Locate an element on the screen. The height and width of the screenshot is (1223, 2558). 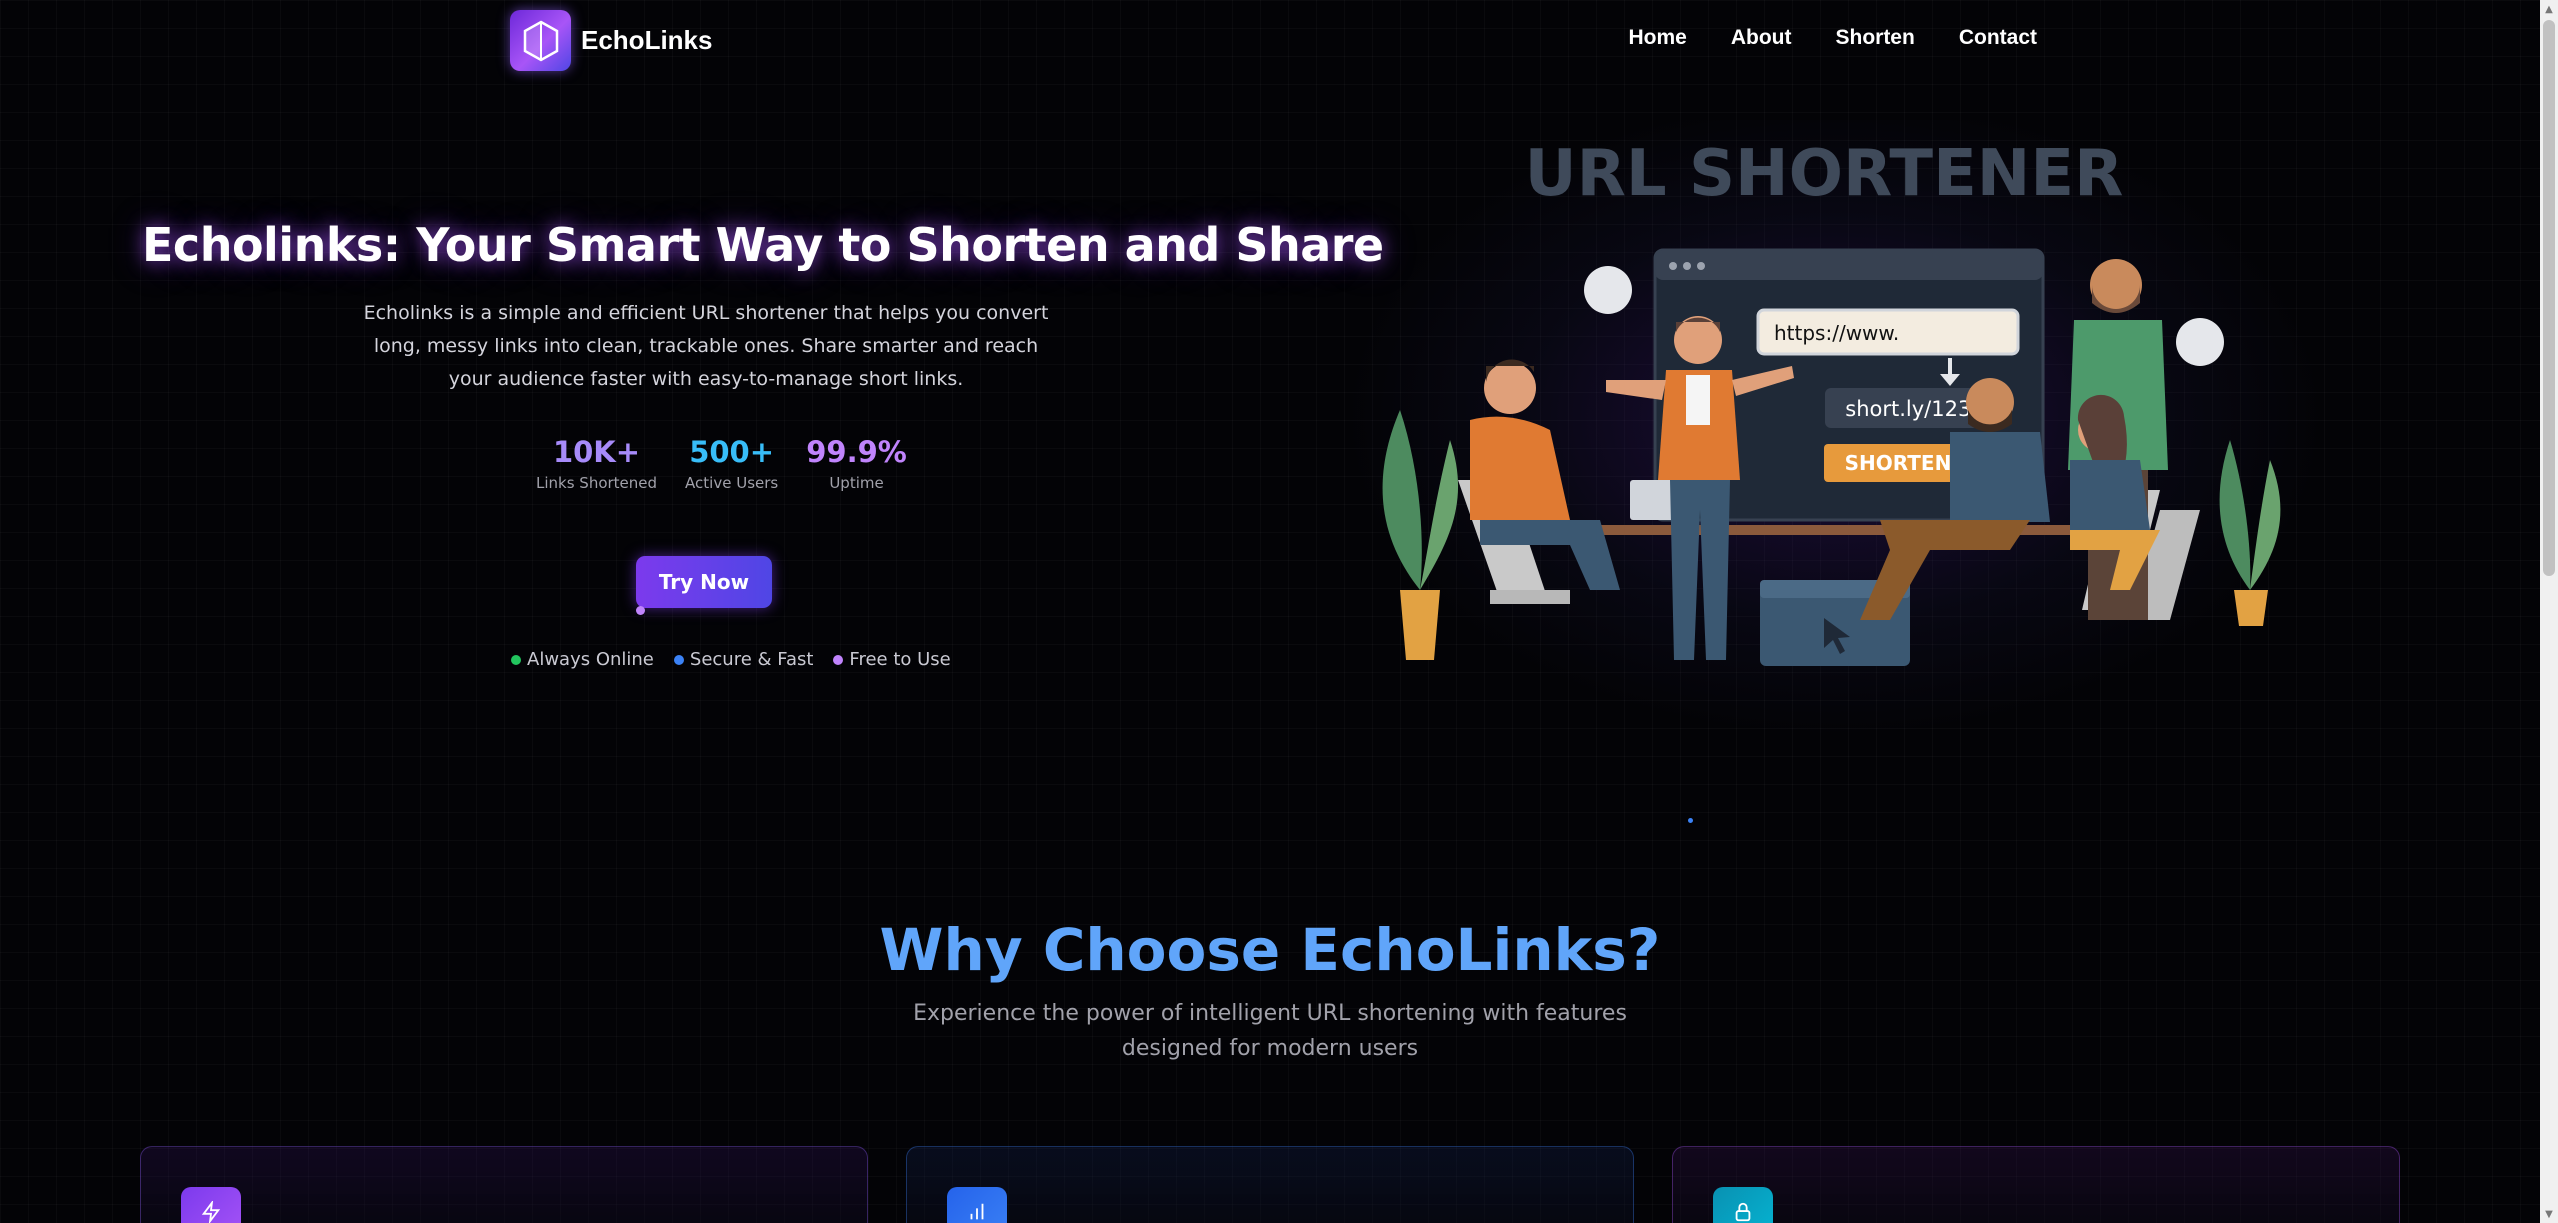
stat-label: Uptime is located at coordinates (856, 483).